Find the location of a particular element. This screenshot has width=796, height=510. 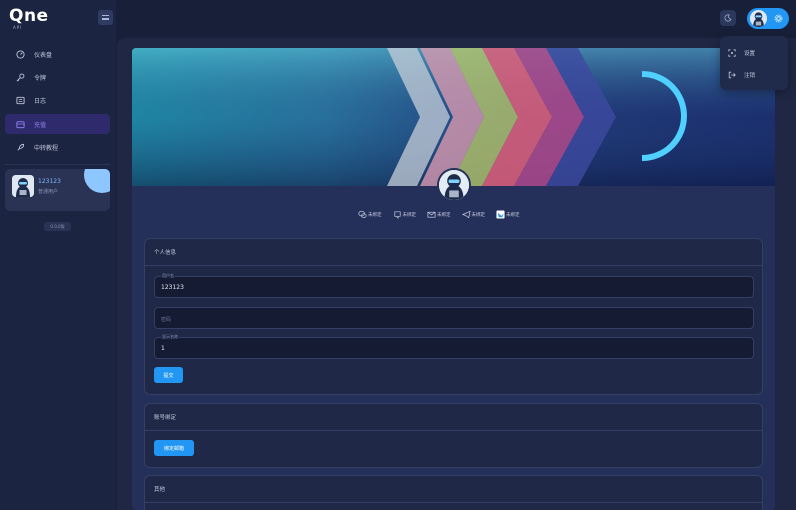

key-icon is located at coordinates (20, 77).